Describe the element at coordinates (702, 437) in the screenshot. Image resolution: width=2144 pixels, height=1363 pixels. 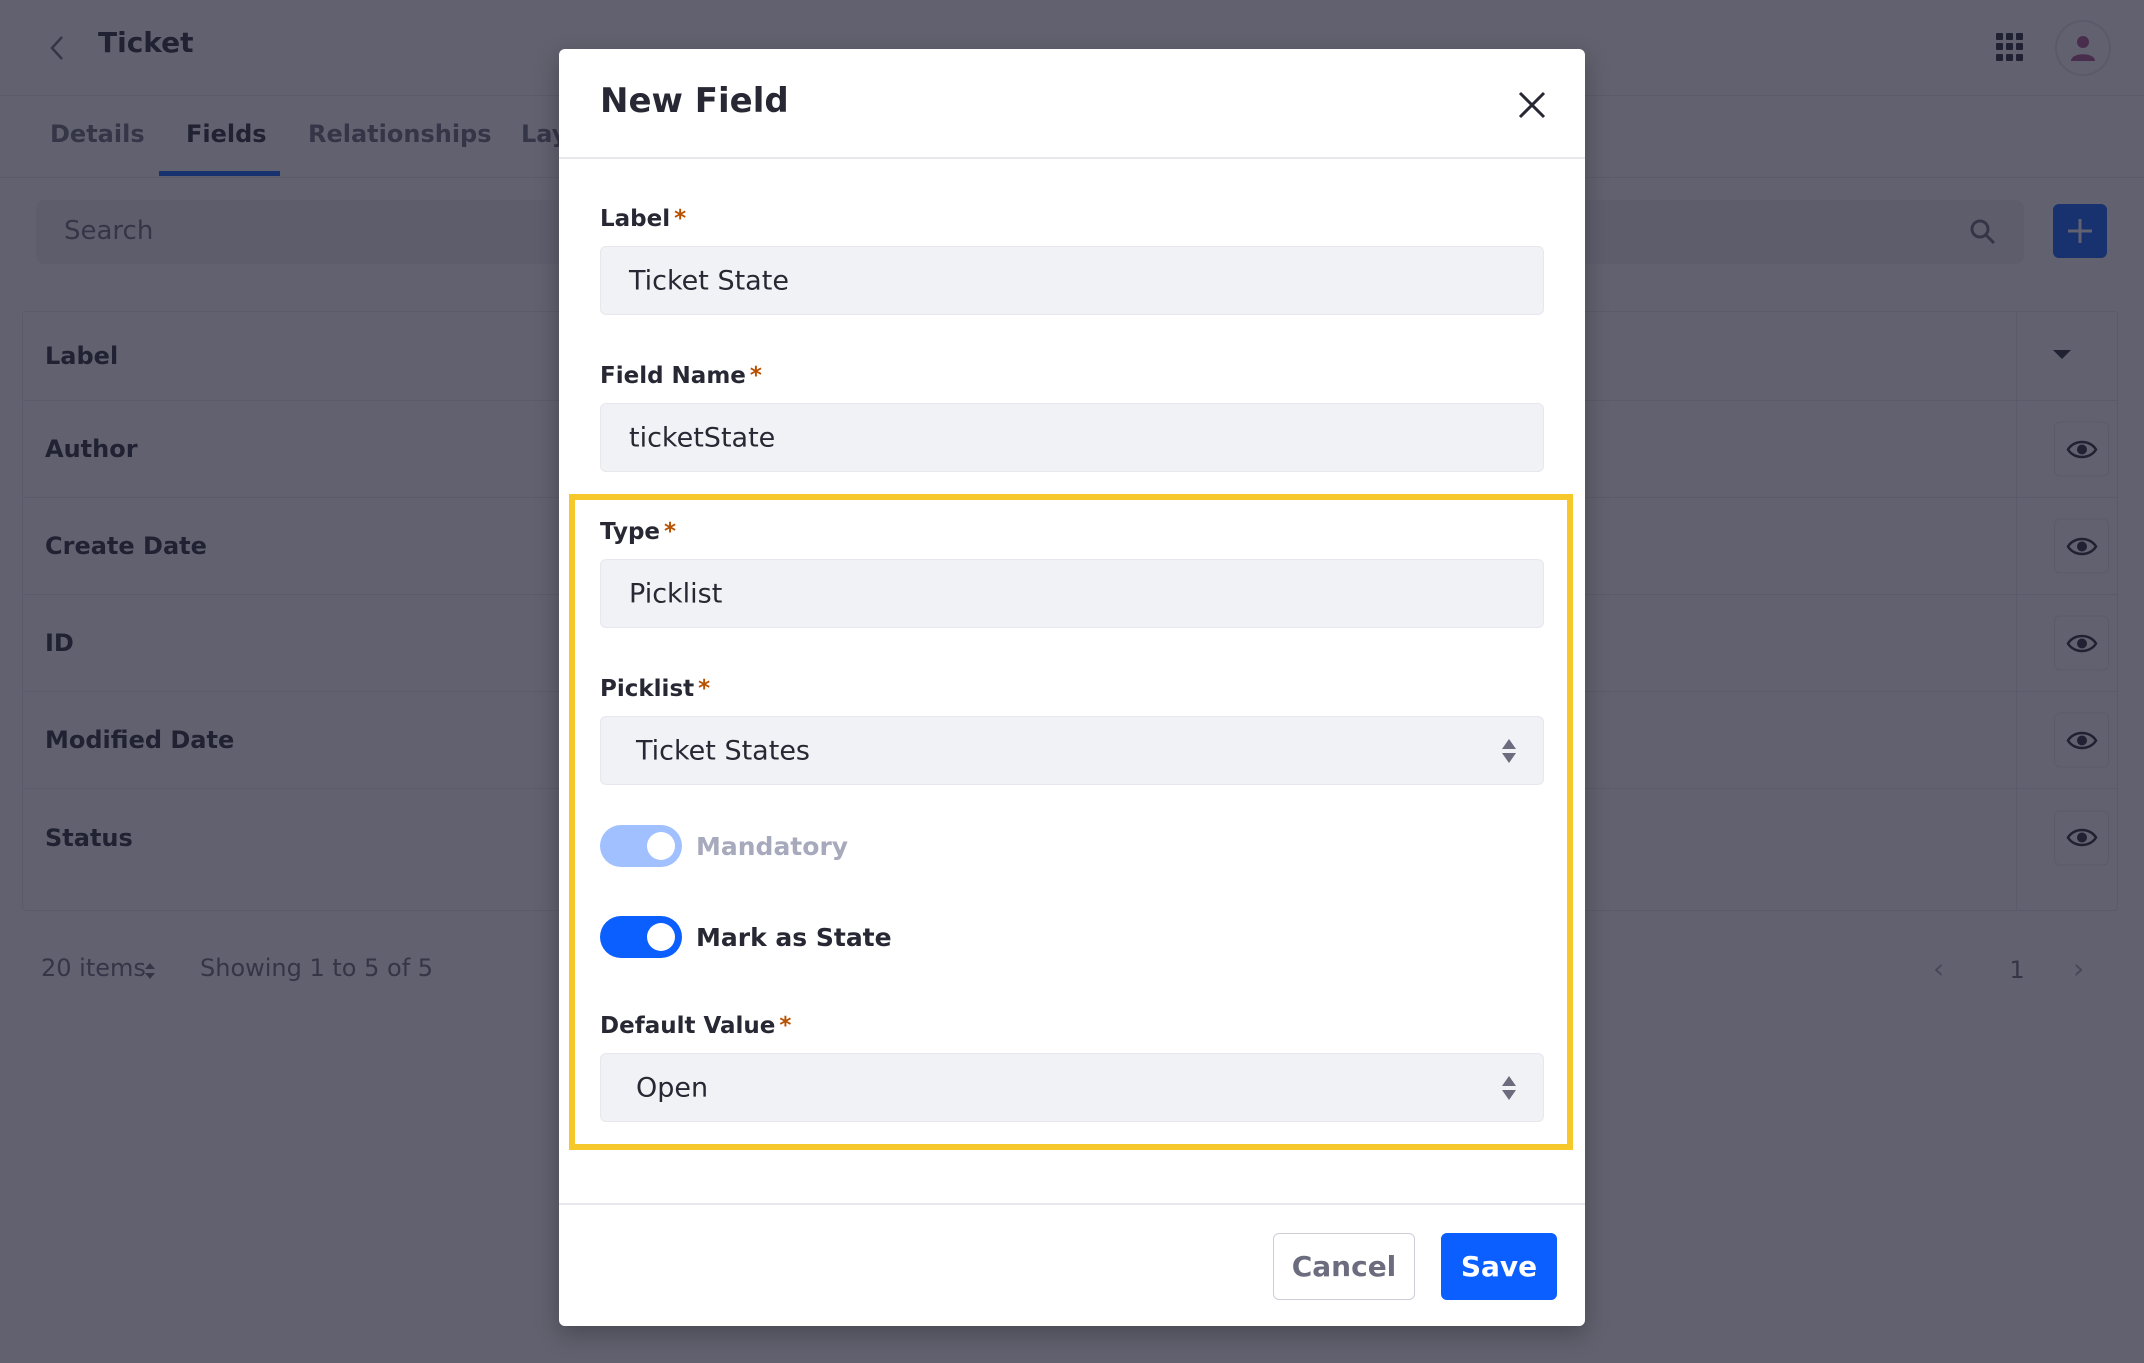
I see `field-name-input-value: ticketState` at that location.